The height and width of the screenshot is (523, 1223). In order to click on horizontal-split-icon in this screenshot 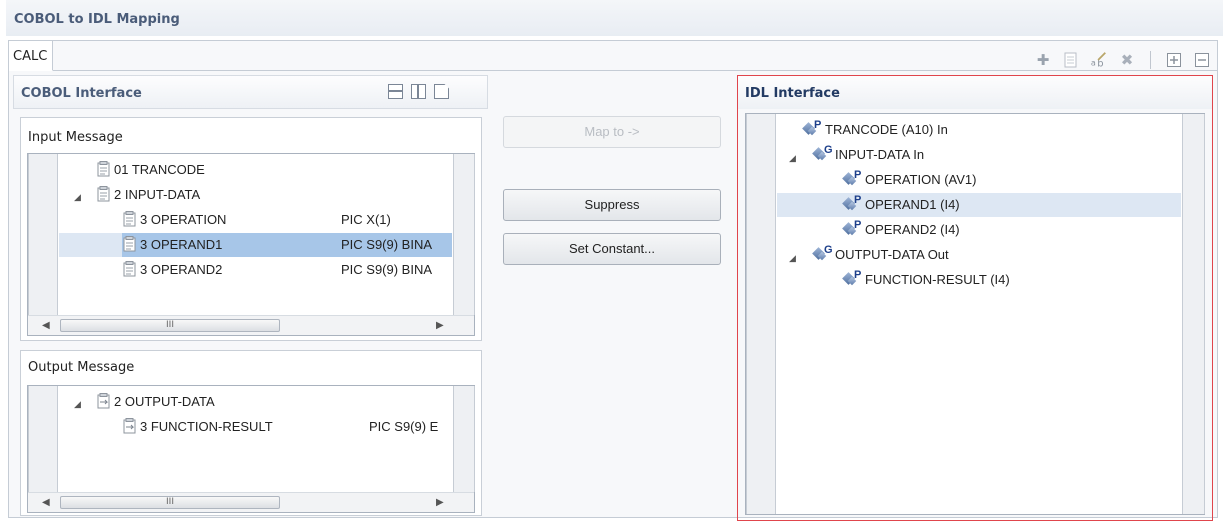, I will do `click(395, 91)`.